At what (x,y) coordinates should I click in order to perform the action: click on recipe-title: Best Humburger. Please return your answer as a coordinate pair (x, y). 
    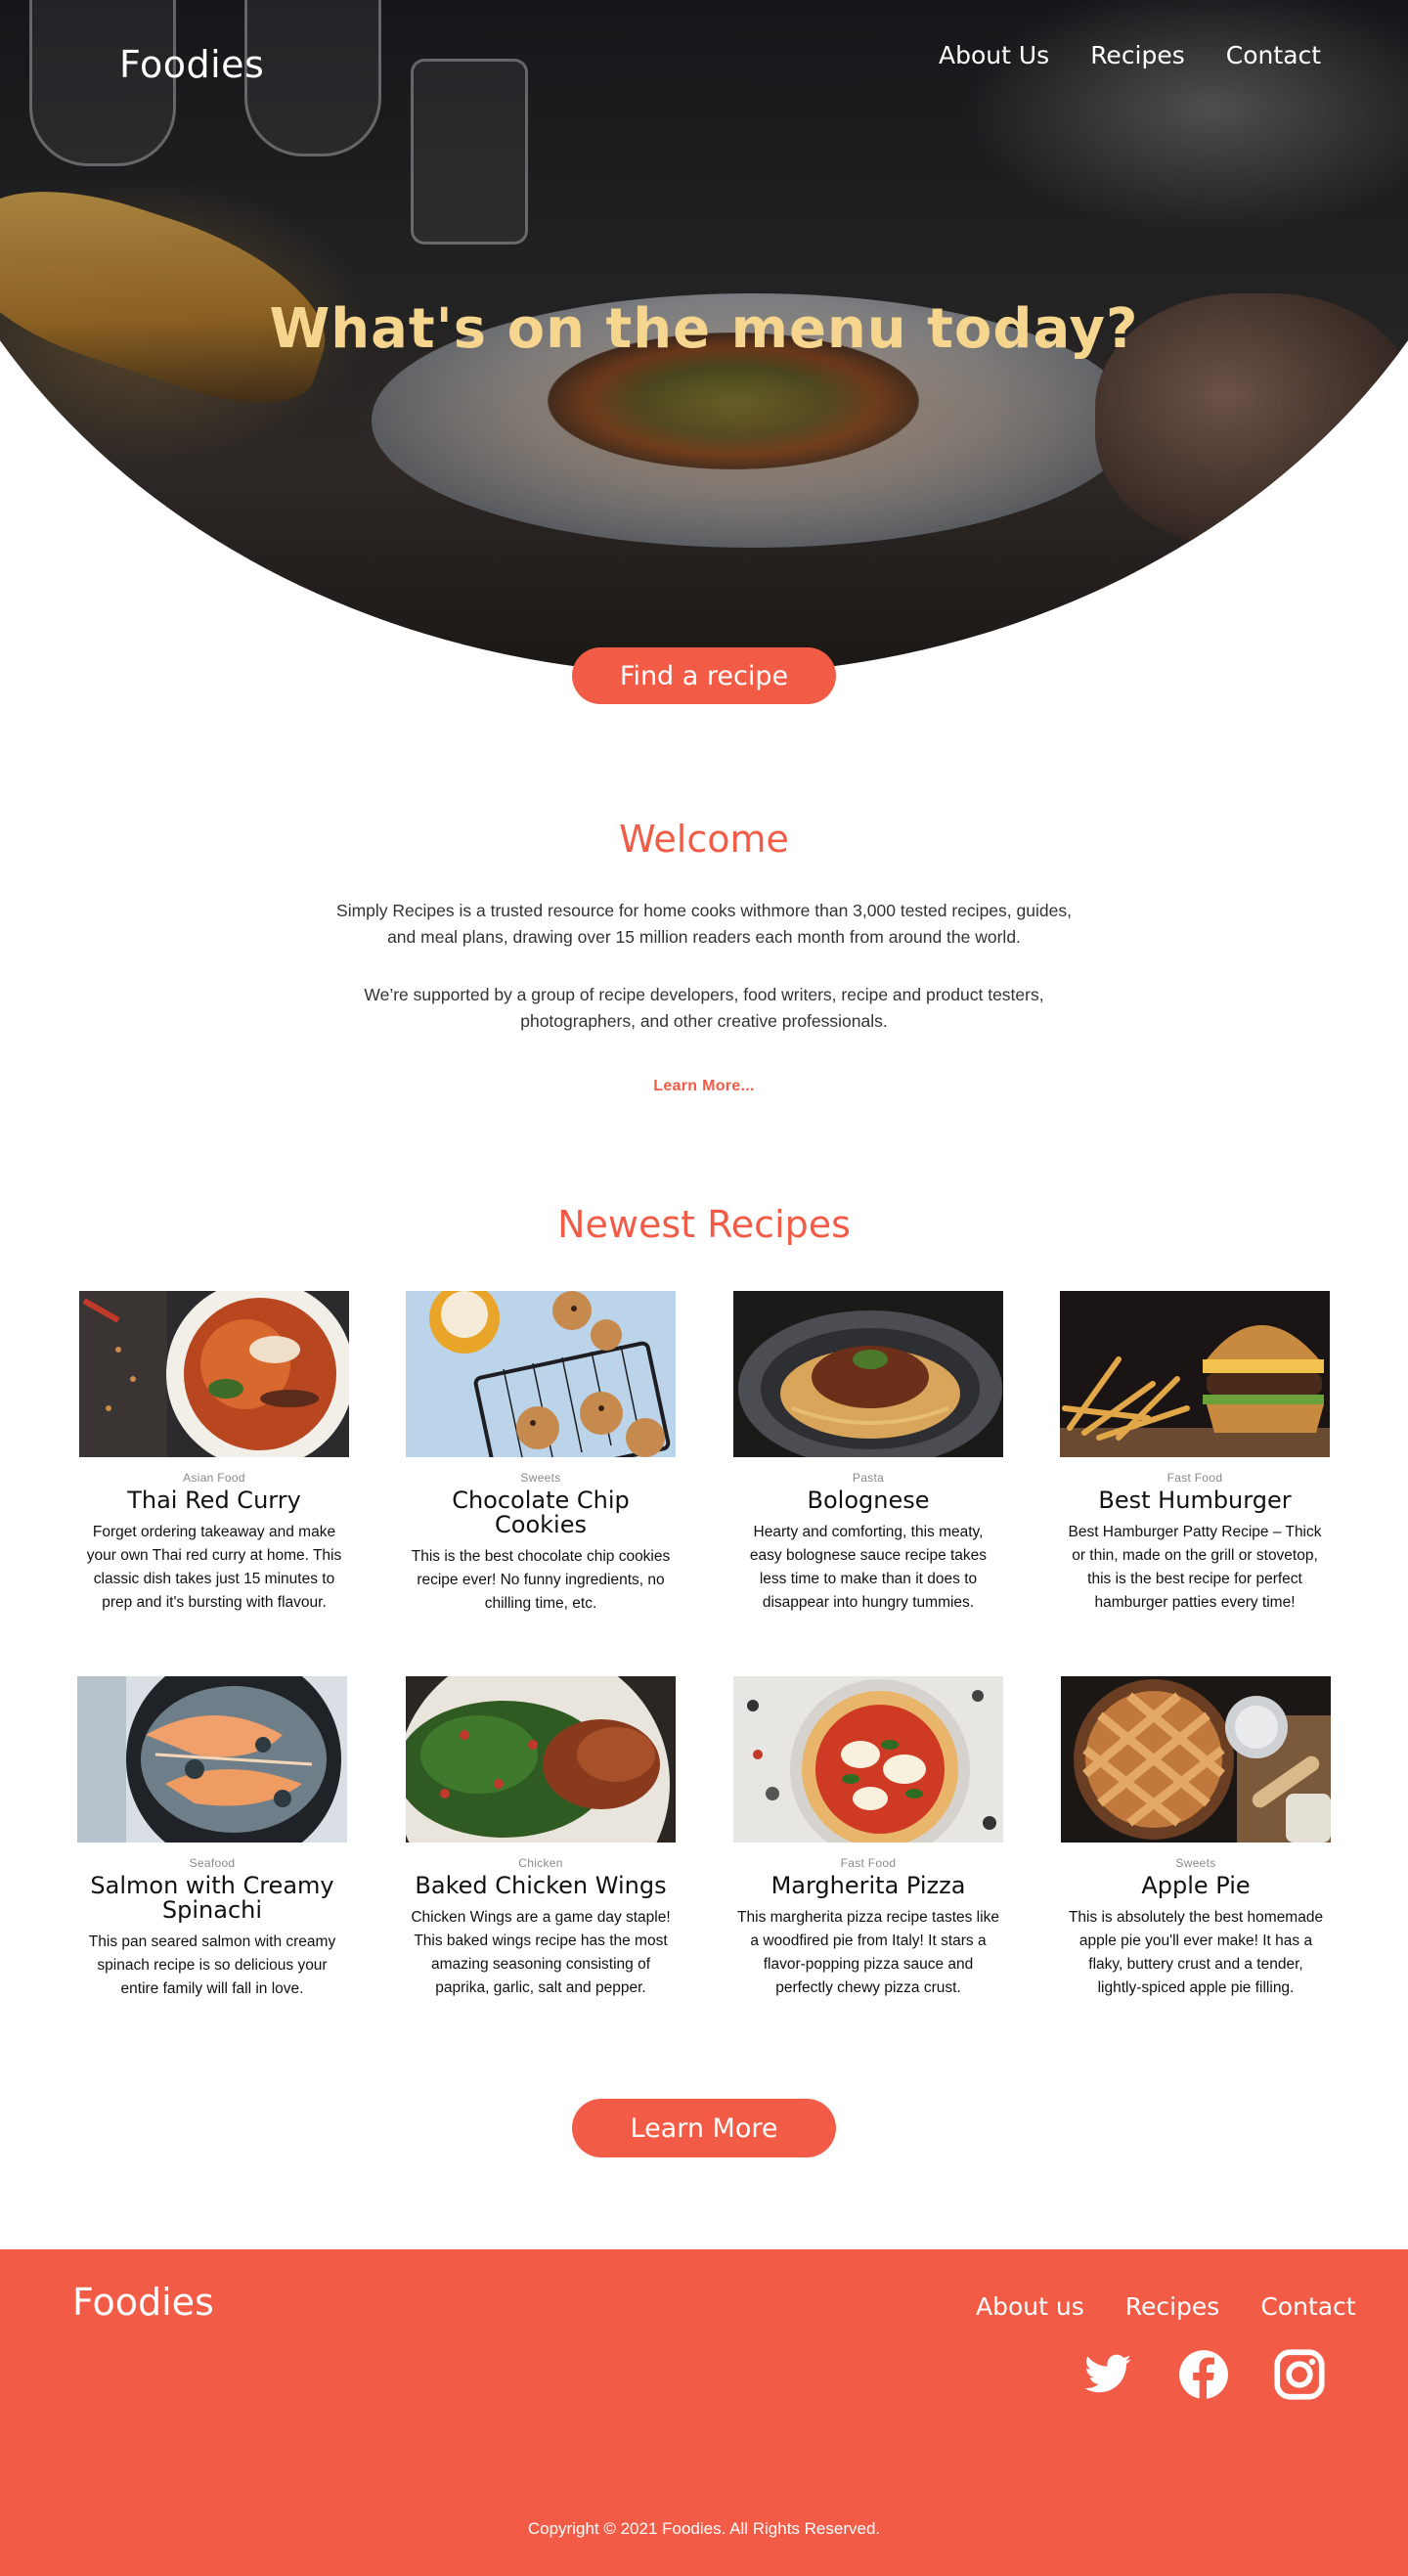
    Looking at the image, I should click on (1195, 1500).